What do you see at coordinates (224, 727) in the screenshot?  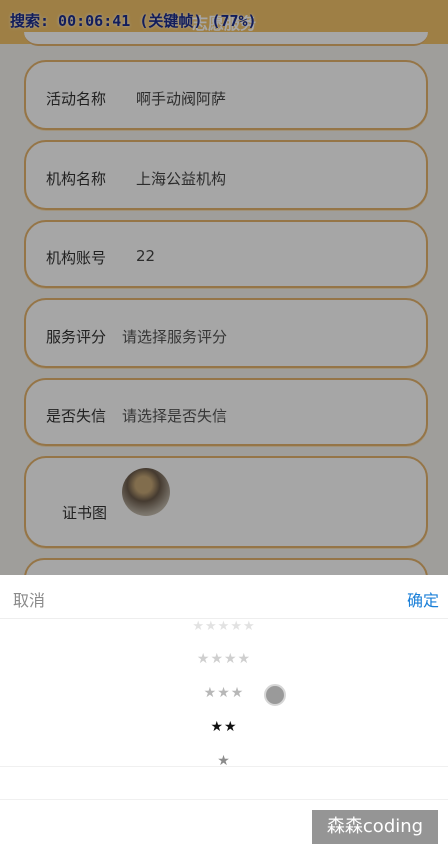 I see `picker-option-selected: ★★` at bounding box center [224, 727].